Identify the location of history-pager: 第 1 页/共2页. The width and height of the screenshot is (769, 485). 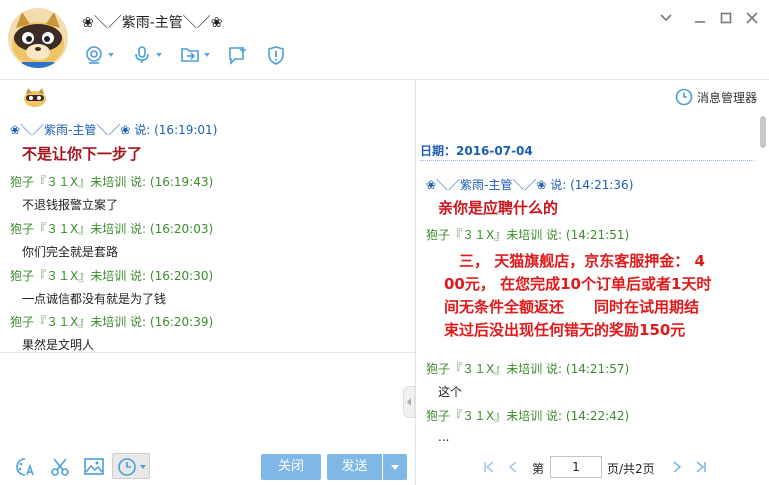
(592, 467).